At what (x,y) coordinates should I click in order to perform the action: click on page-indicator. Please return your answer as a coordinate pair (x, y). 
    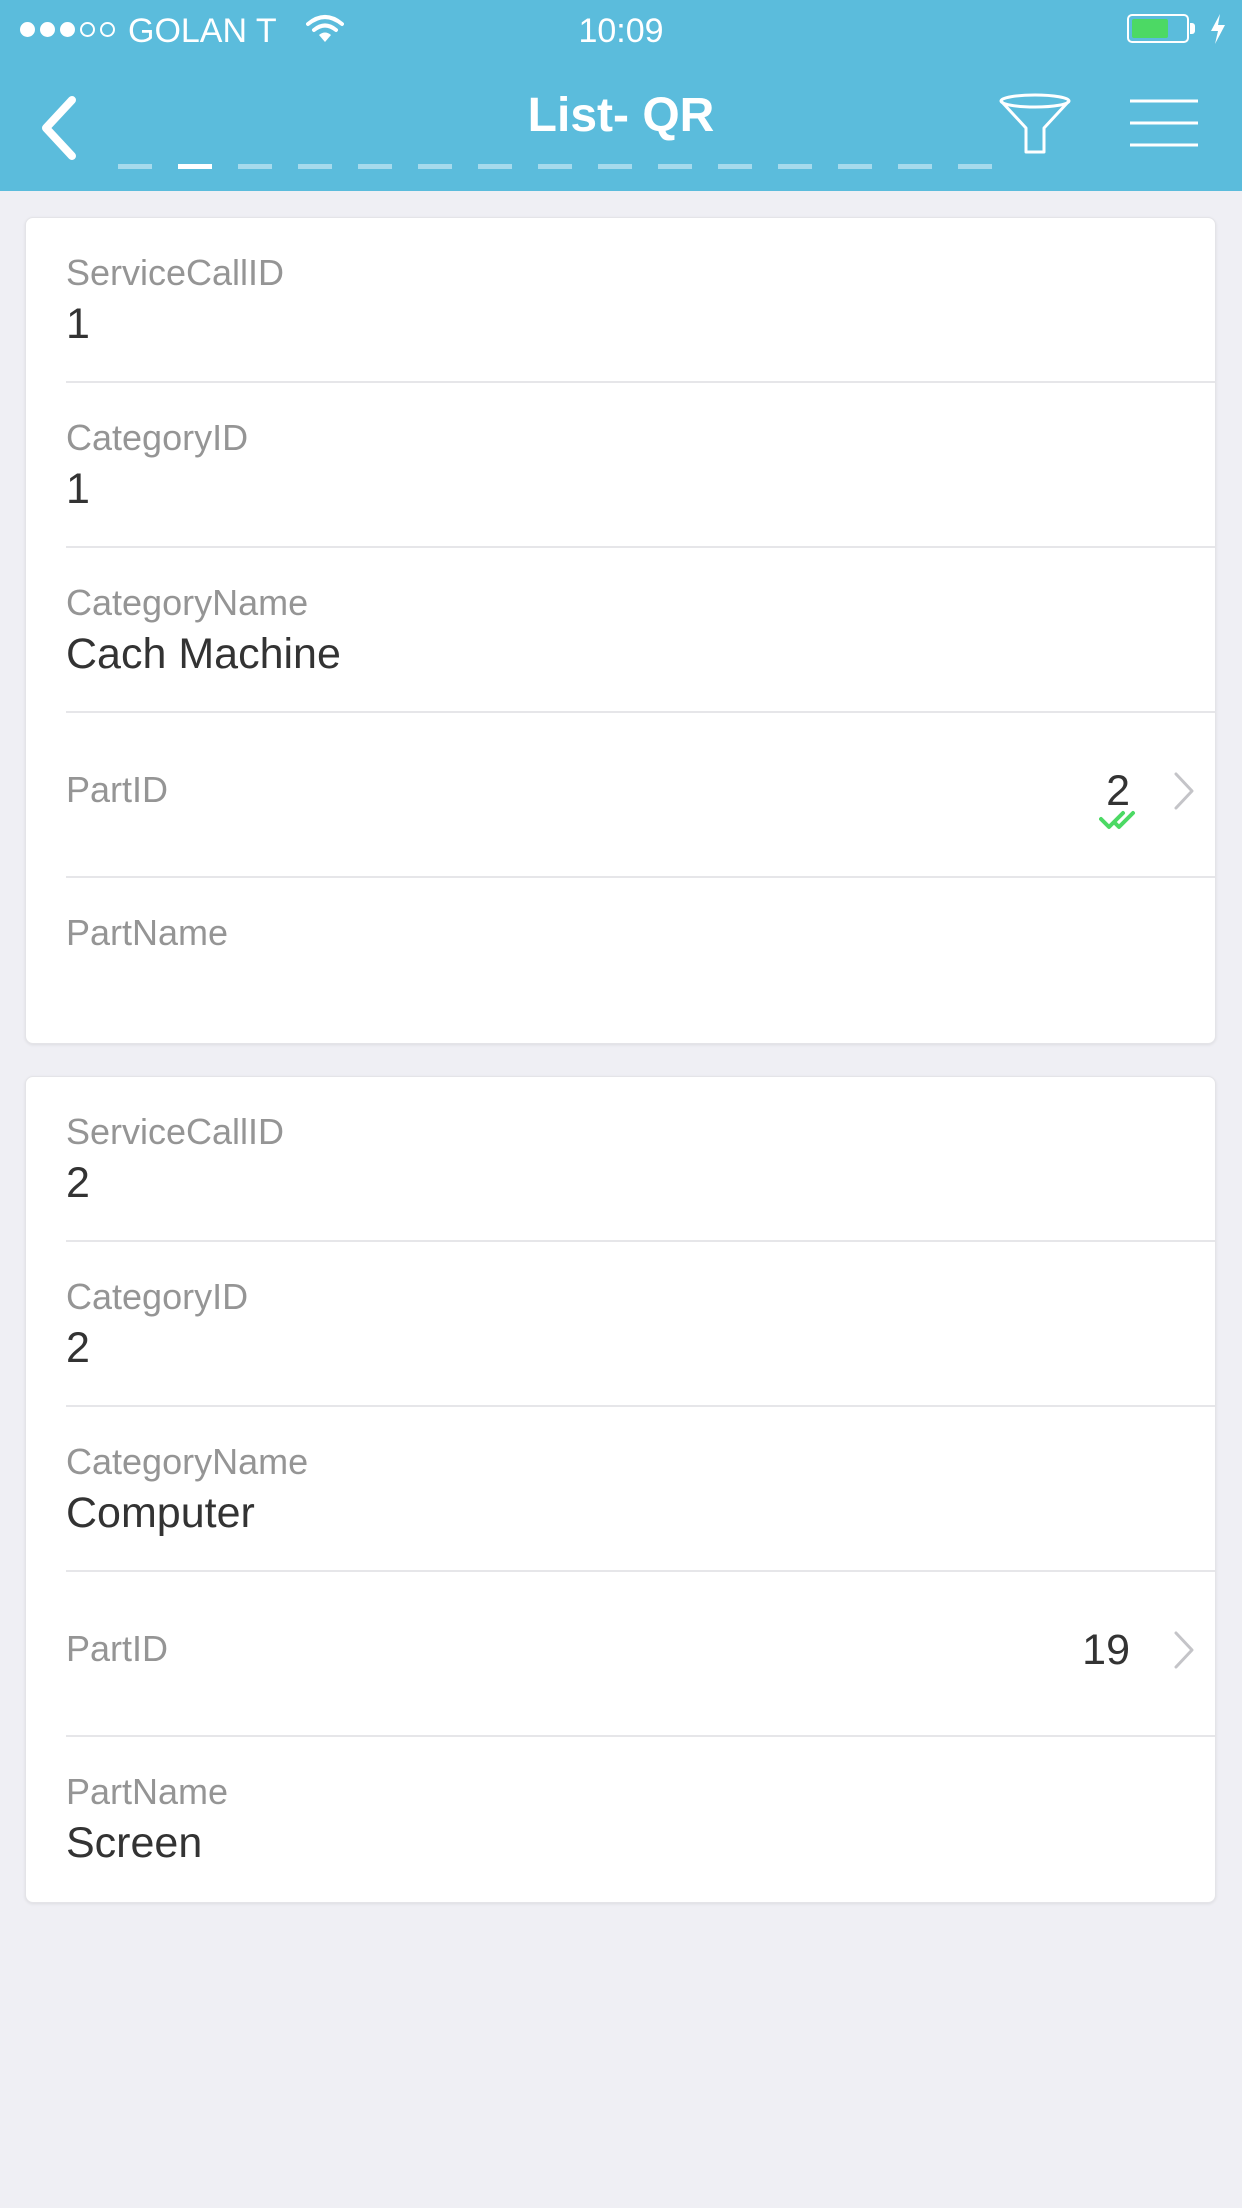
    Looking at the image, I should click on (555, 166).